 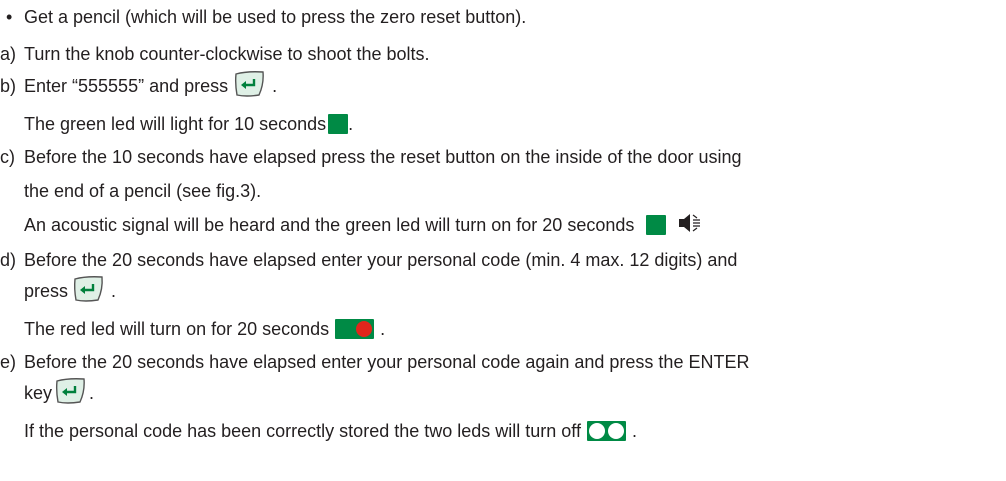 I want to click on step-d-line2-text: press, so click(x=46, y=291).